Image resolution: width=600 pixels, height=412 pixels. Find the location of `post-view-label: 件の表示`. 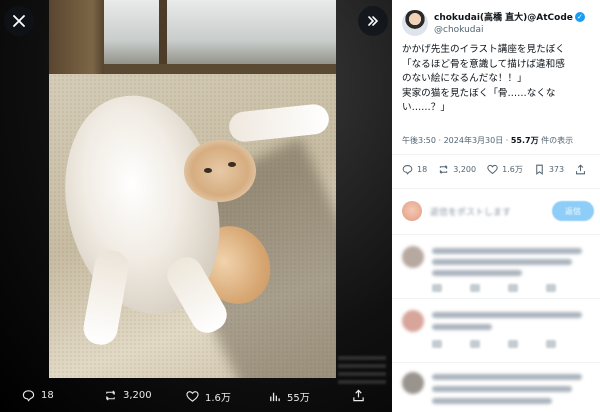

post-view-label: 件の表示 is located at coordinates (556, 140).